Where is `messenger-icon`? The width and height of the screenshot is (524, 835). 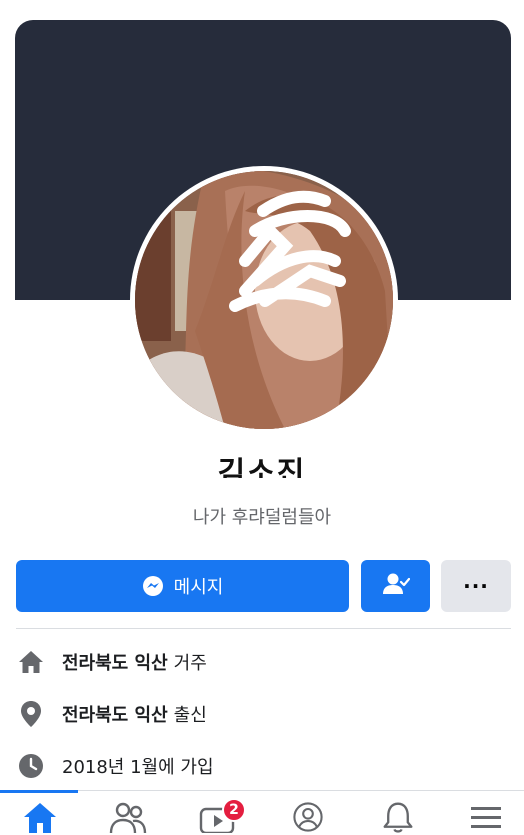
messenger-icon is located at coordinates (153, 586).